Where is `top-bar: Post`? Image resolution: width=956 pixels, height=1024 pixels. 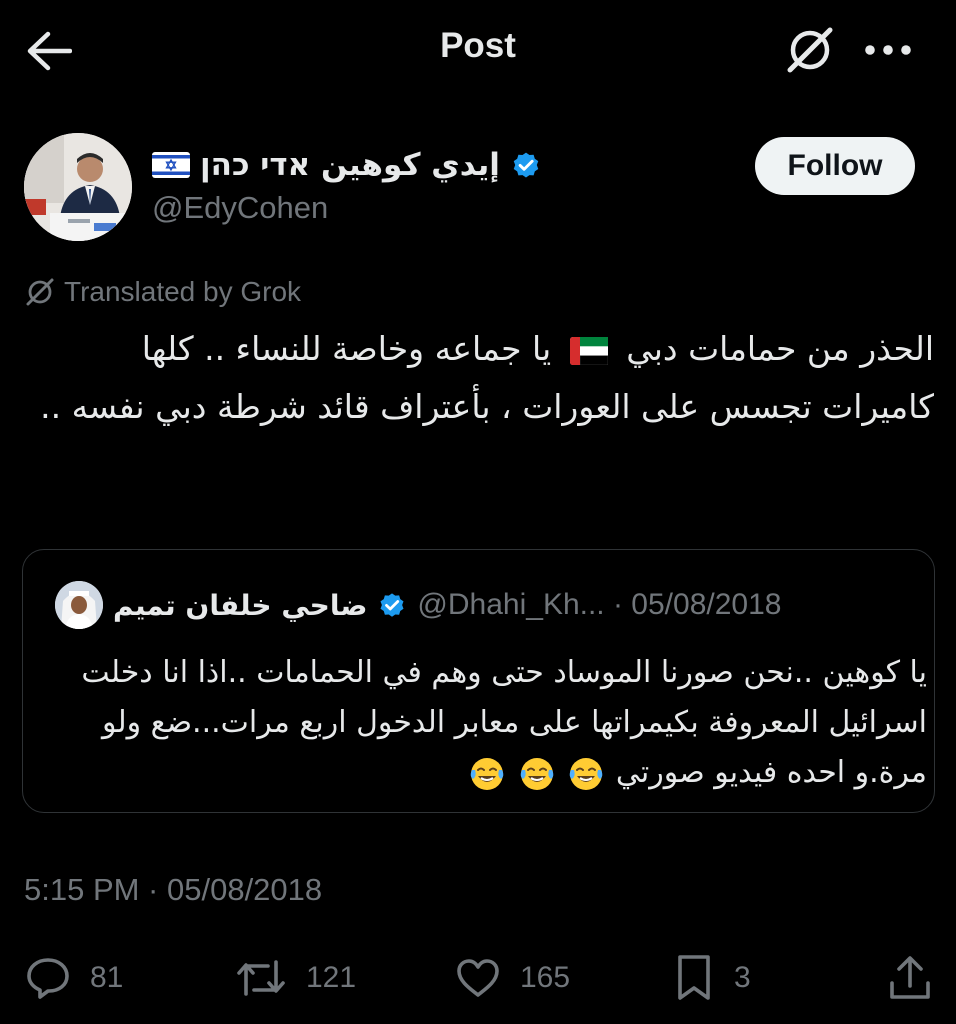 top-bar: Post is located at coordinates (478, 50).